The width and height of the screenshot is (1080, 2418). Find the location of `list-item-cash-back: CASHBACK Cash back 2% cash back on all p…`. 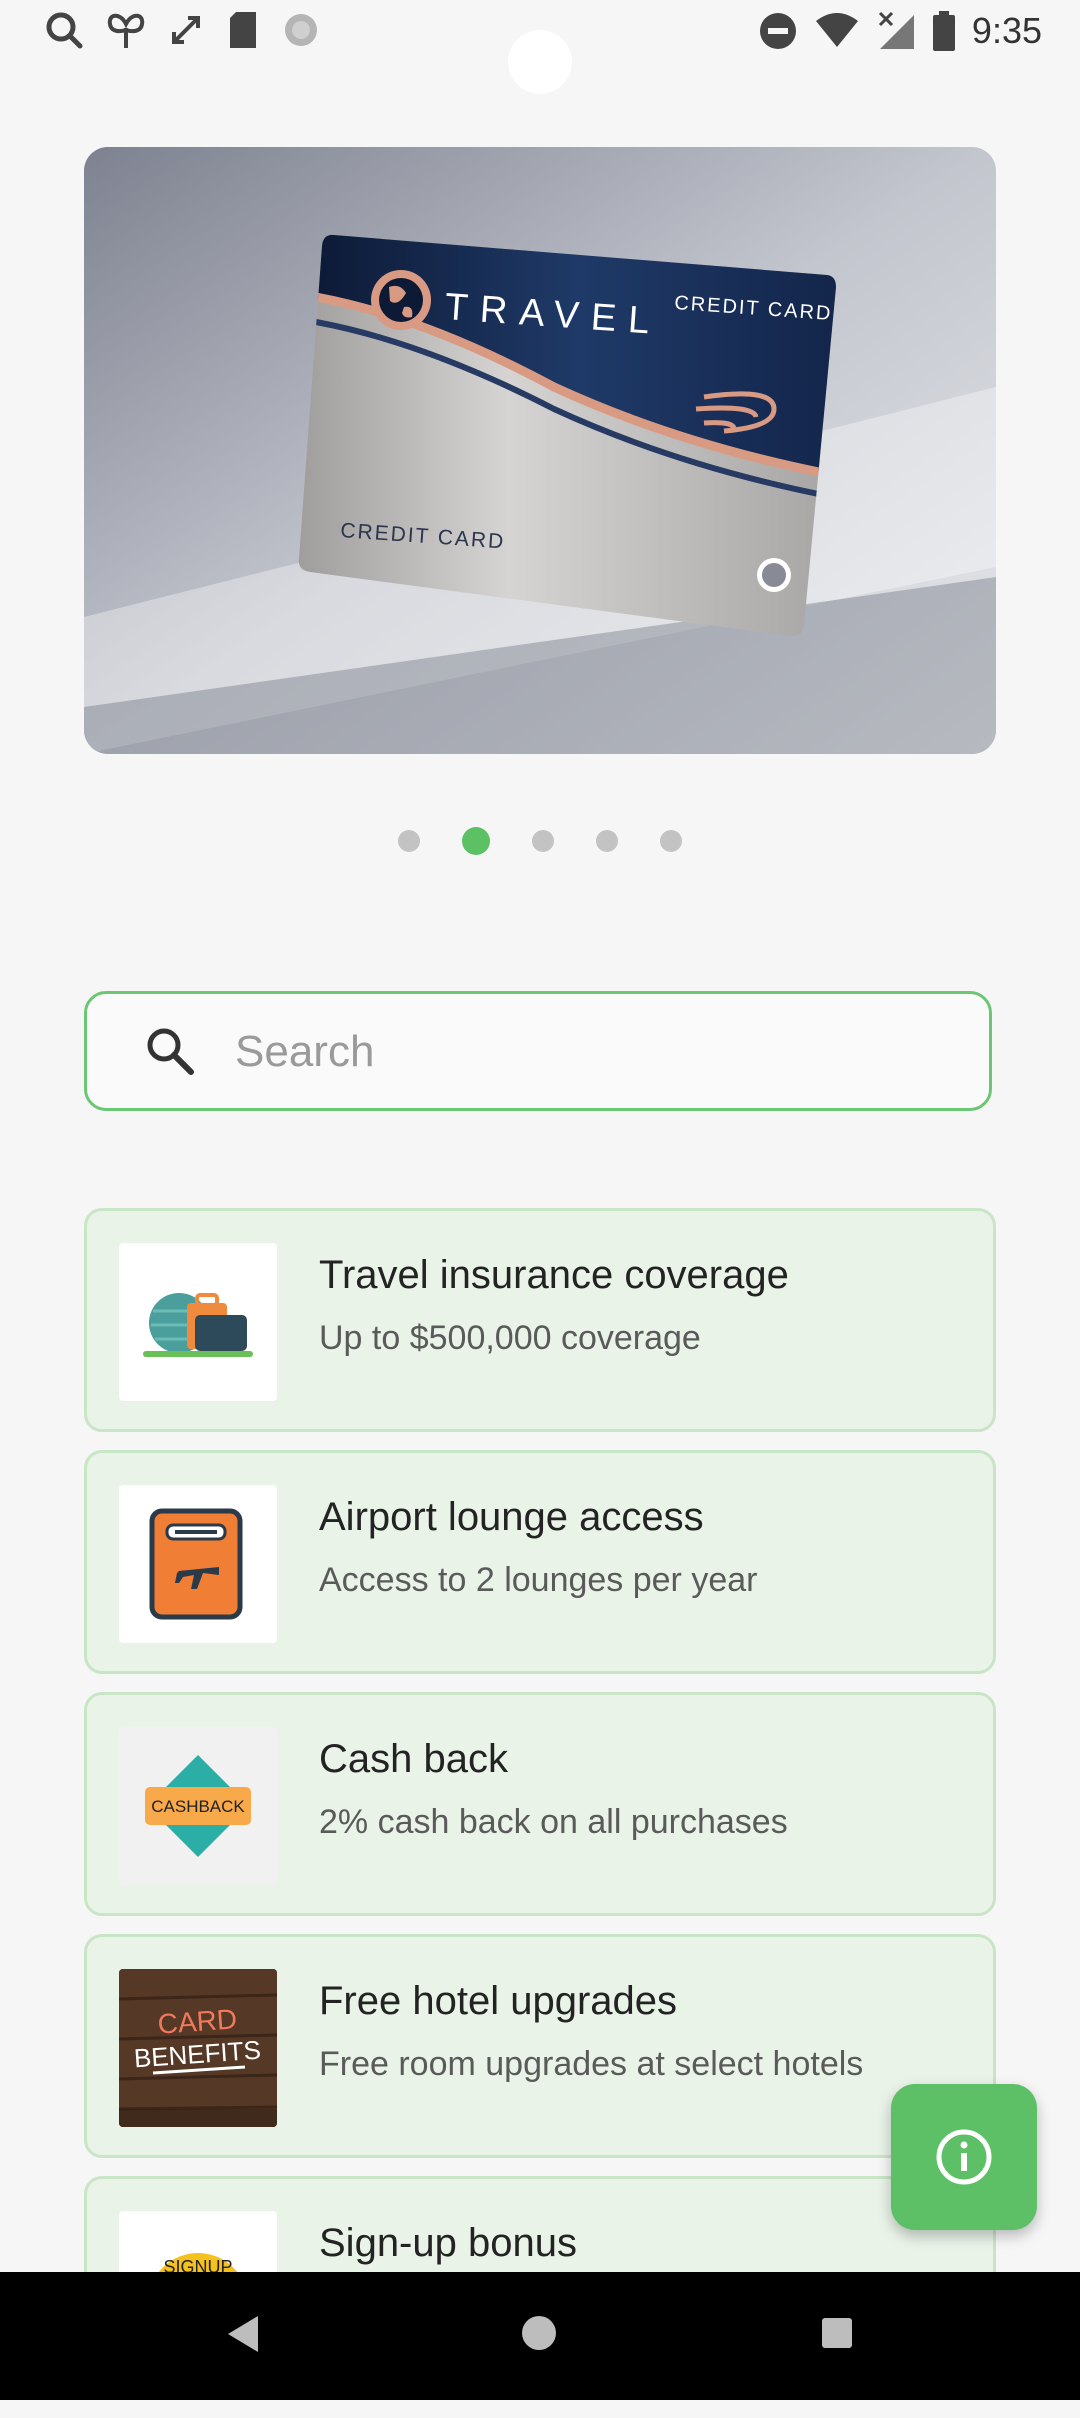

list-item-cash-back: CASHBACK Cash back 2% cash back on all p… is located at coordinates (540, 1804).